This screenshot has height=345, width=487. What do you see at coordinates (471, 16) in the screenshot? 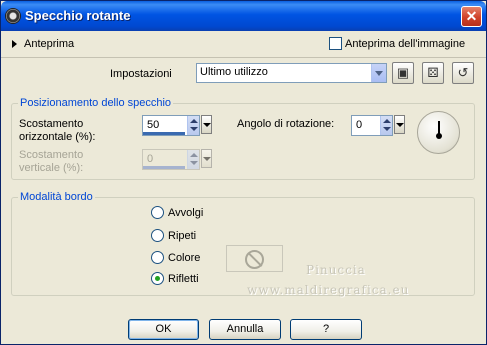
I see `close-button: ✕` at bounding box center [471, 16].